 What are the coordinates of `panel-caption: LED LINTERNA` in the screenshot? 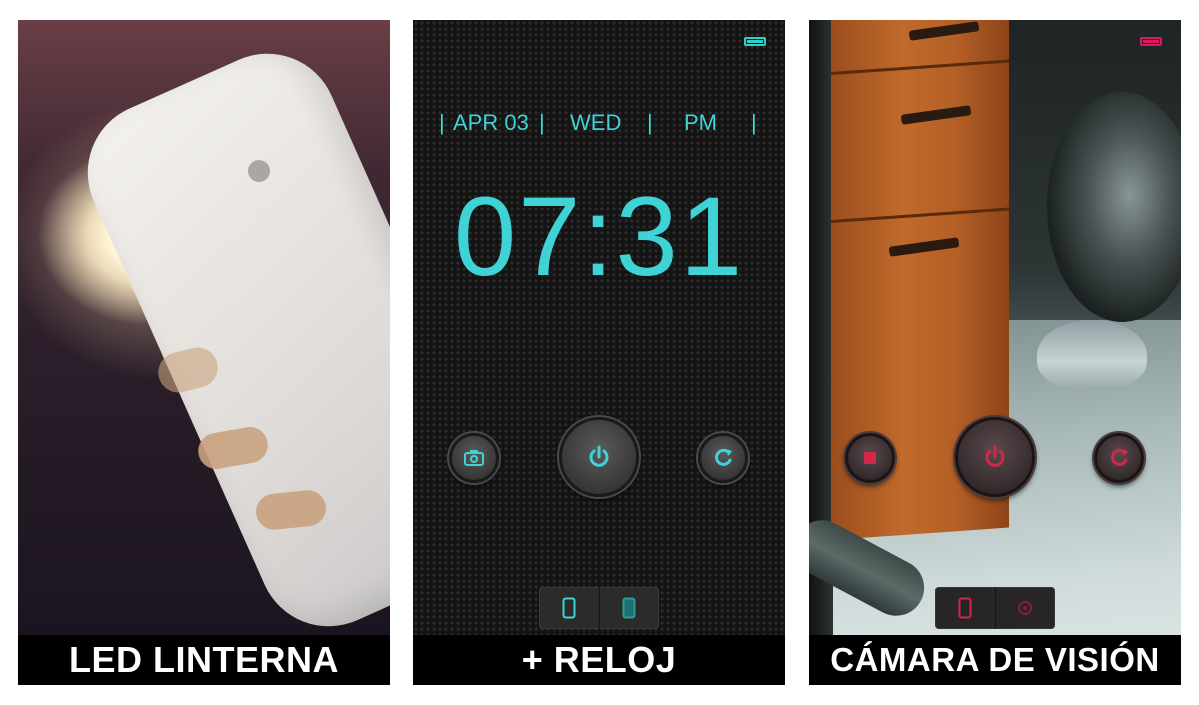 It's located at (204, 660).